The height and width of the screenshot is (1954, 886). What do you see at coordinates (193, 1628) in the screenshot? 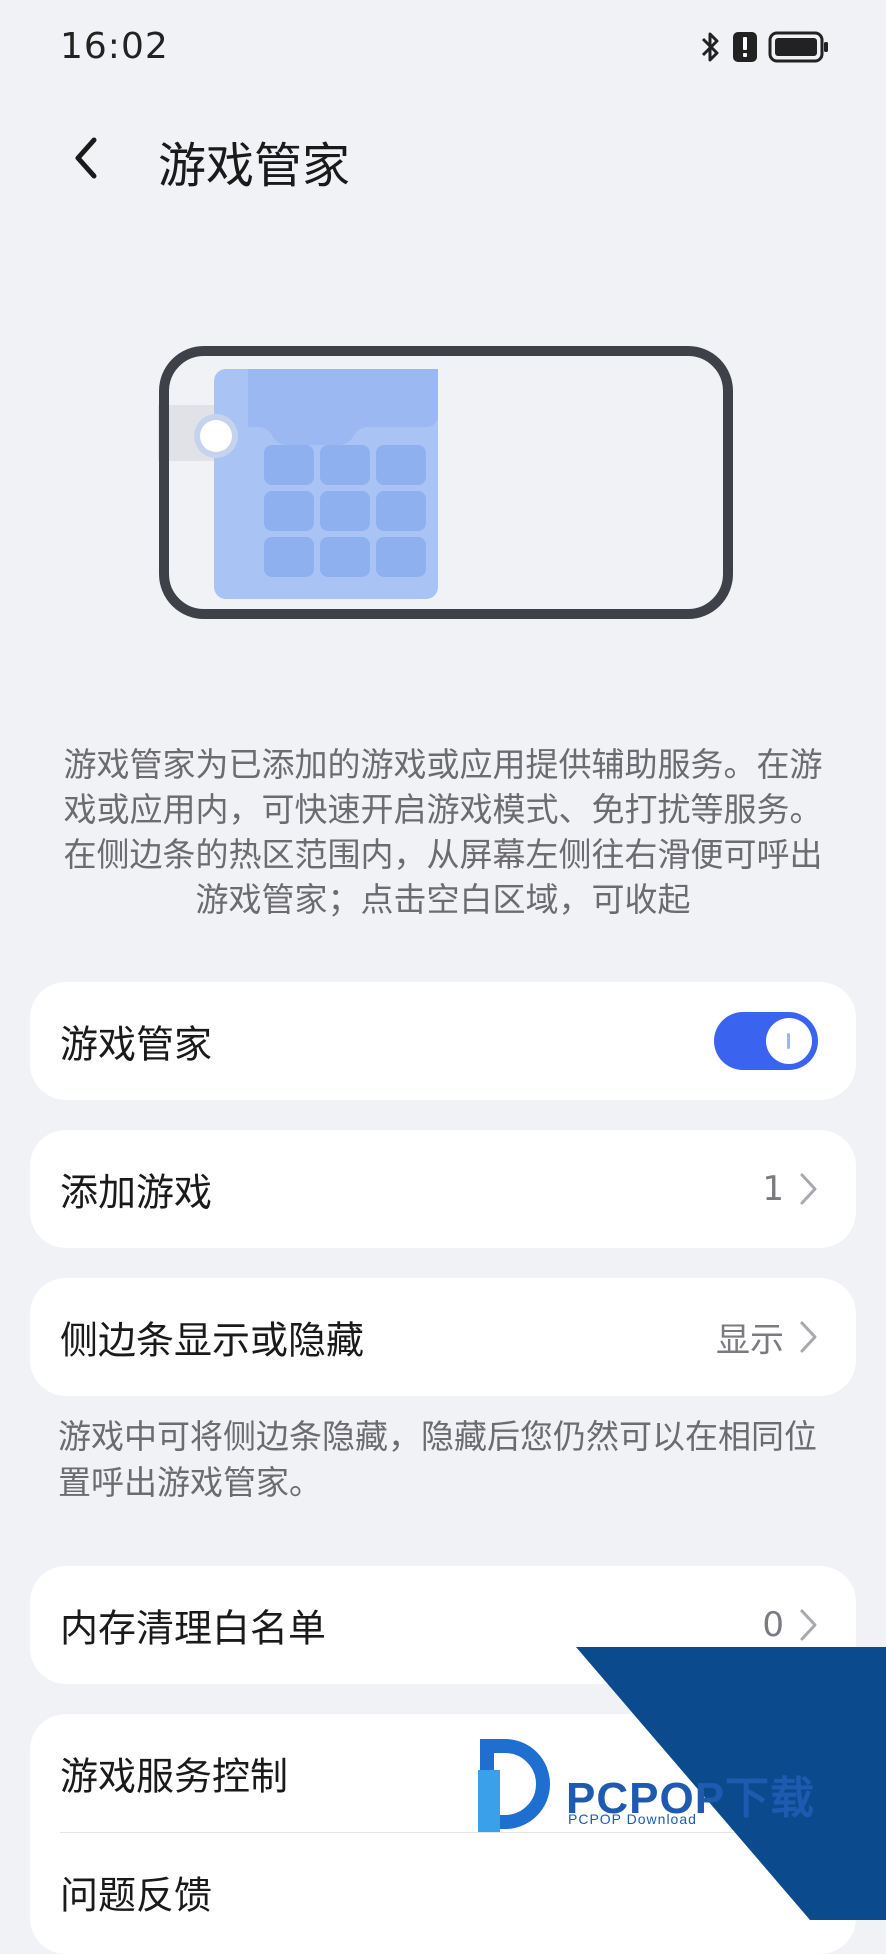
I see `memory-whitelist-label: 内存清理白名单` at bounding box center [193, 1628].